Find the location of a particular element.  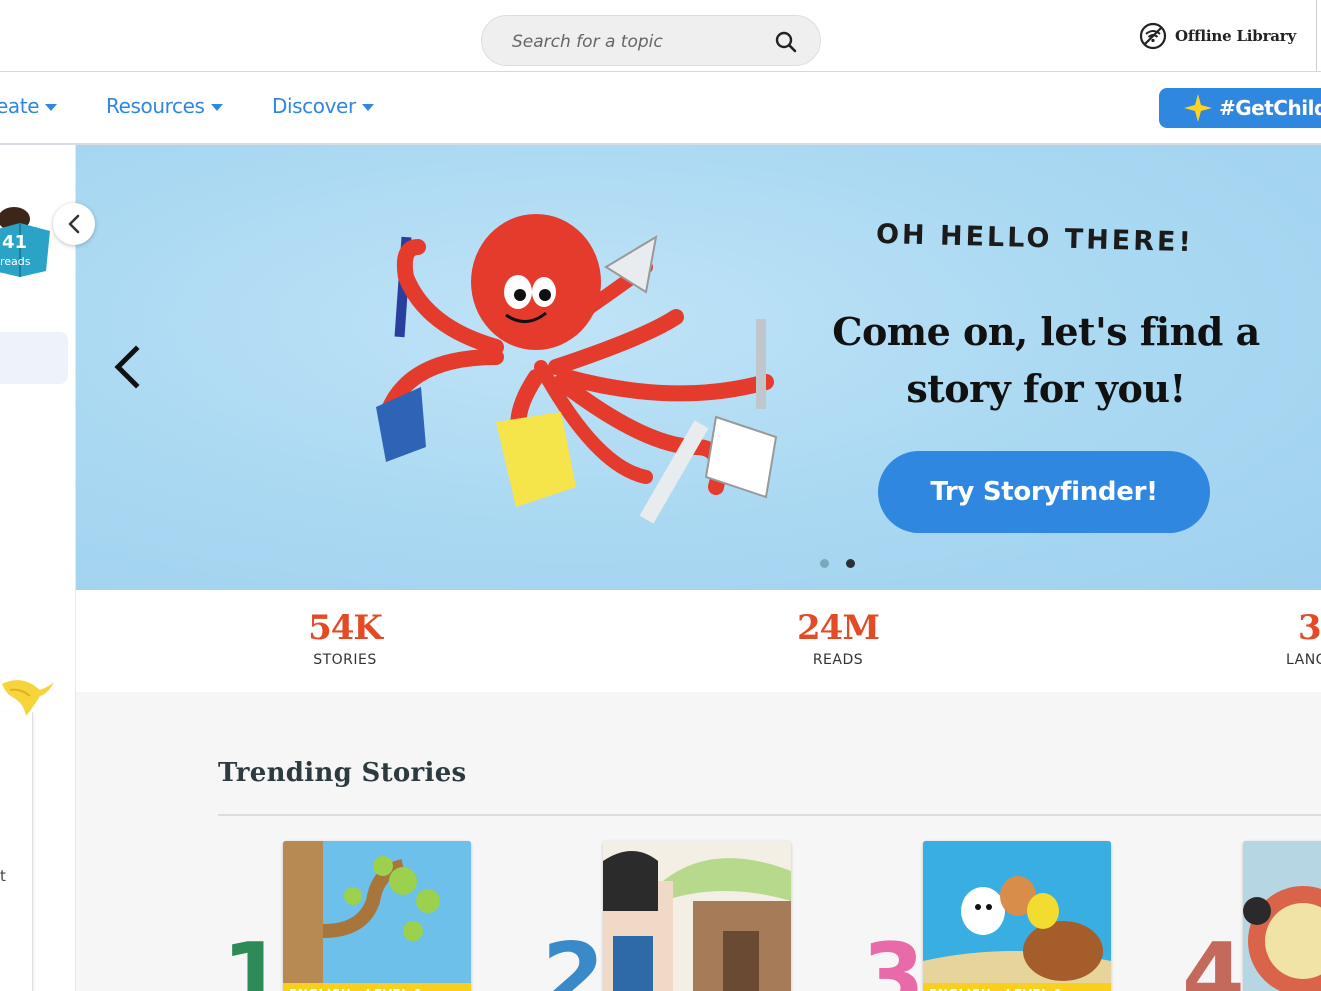

rank-number-2: 2 is located at coordinates (573, 957).